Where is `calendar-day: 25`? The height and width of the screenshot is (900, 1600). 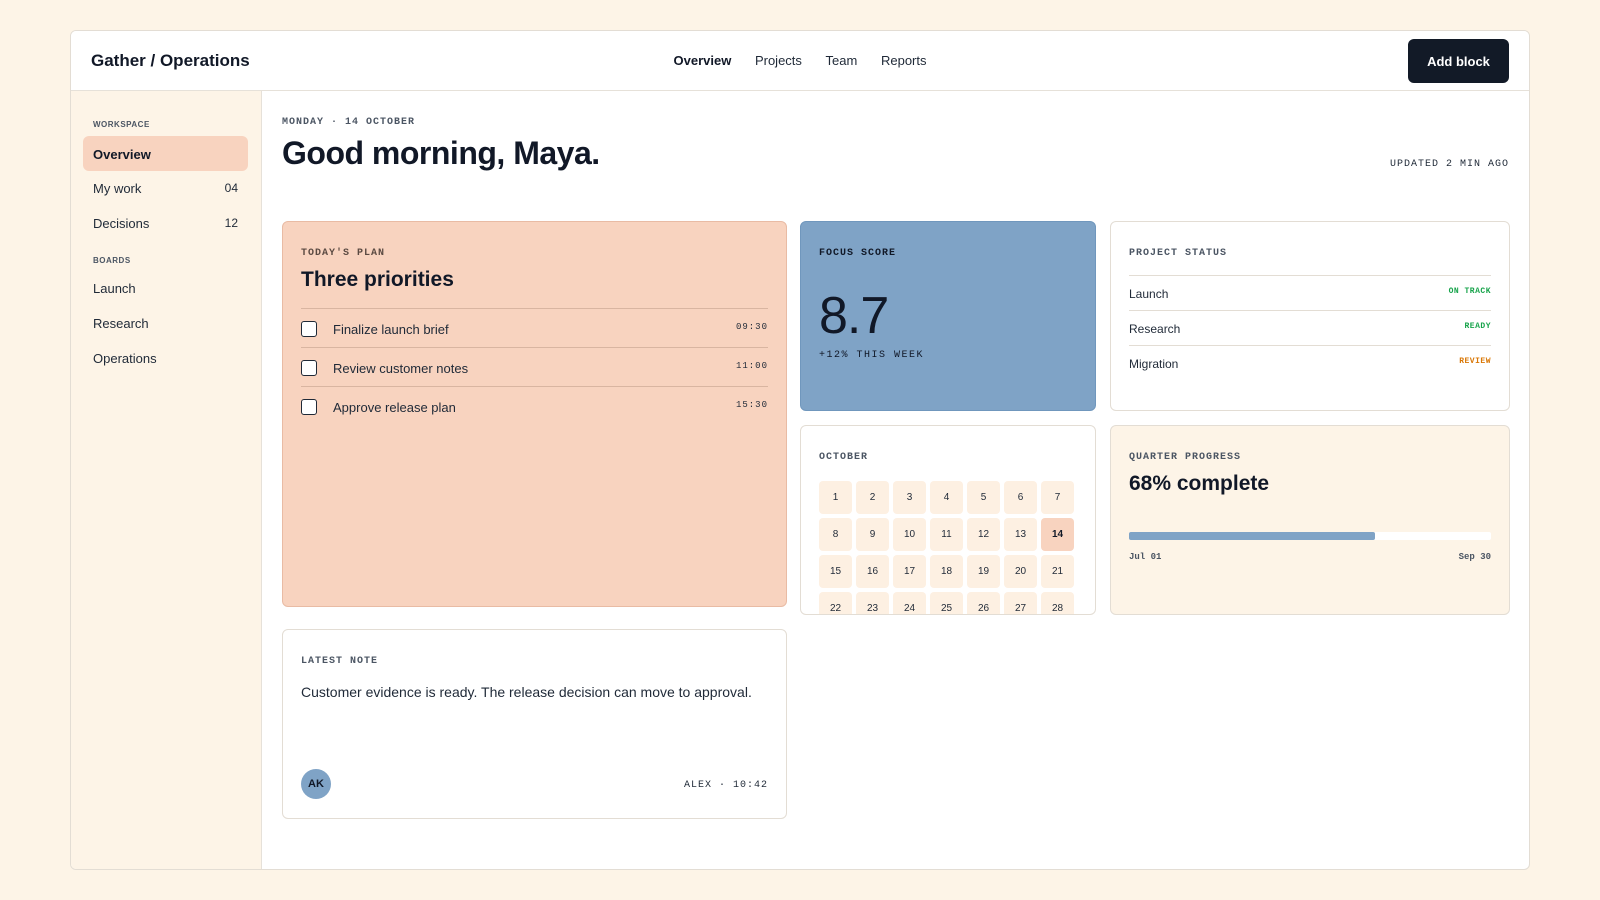 calendar-day: 25 is located at coordinates (946, 603).